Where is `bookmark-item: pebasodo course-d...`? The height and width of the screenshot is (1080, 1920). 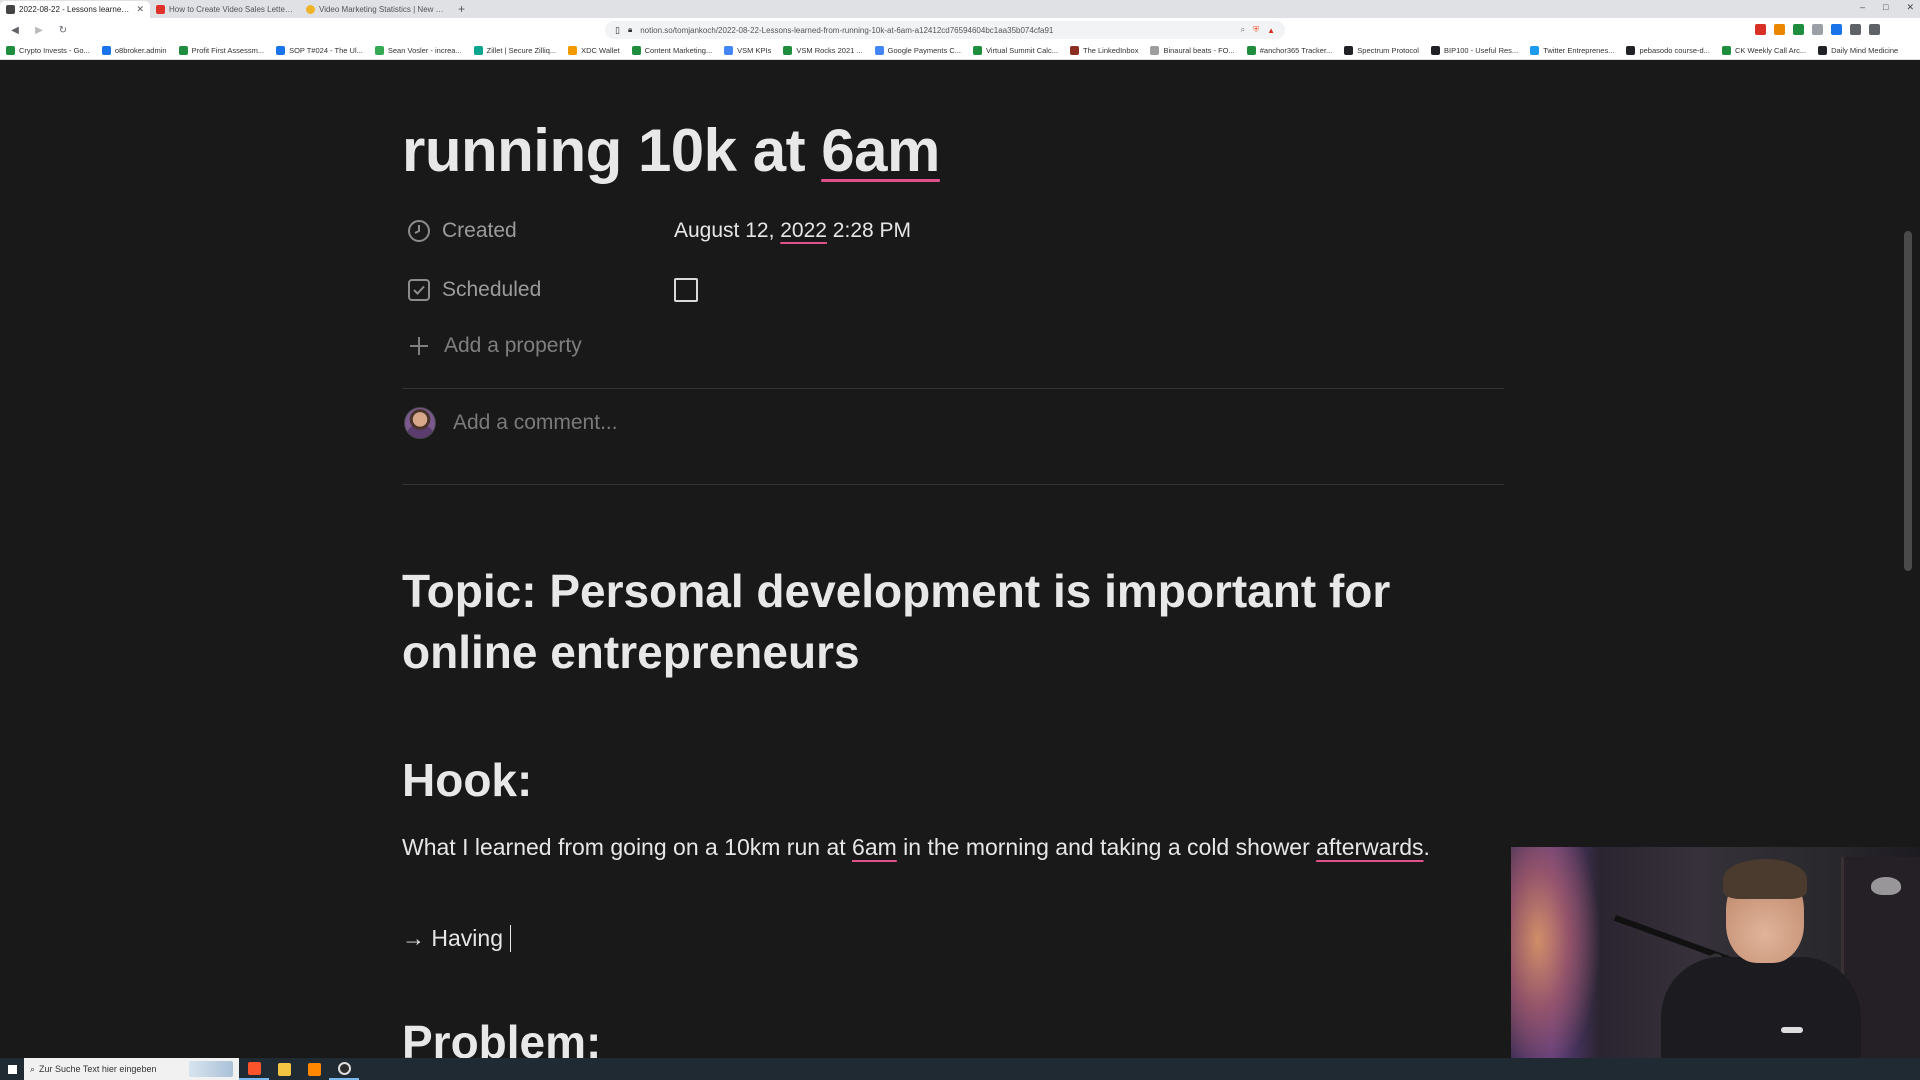 bookmark-item: pebasodo course-d... is located at coordinates (1668, 50).